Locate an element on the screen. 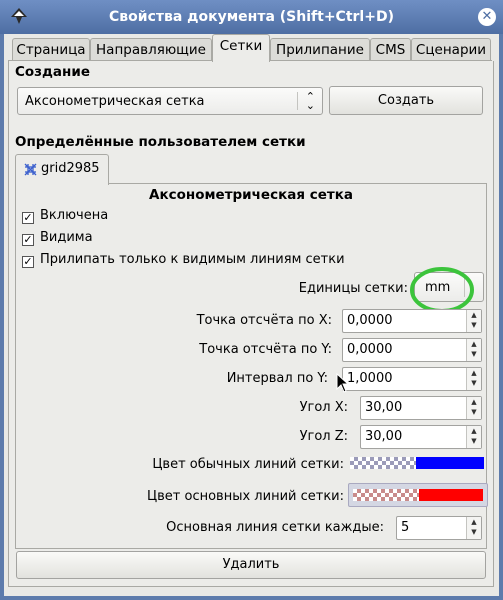 This screenshot has width=503, height=600. angle-x-spinbox: 30,00 ▲ ▼ is located at coordinates (421, 408).